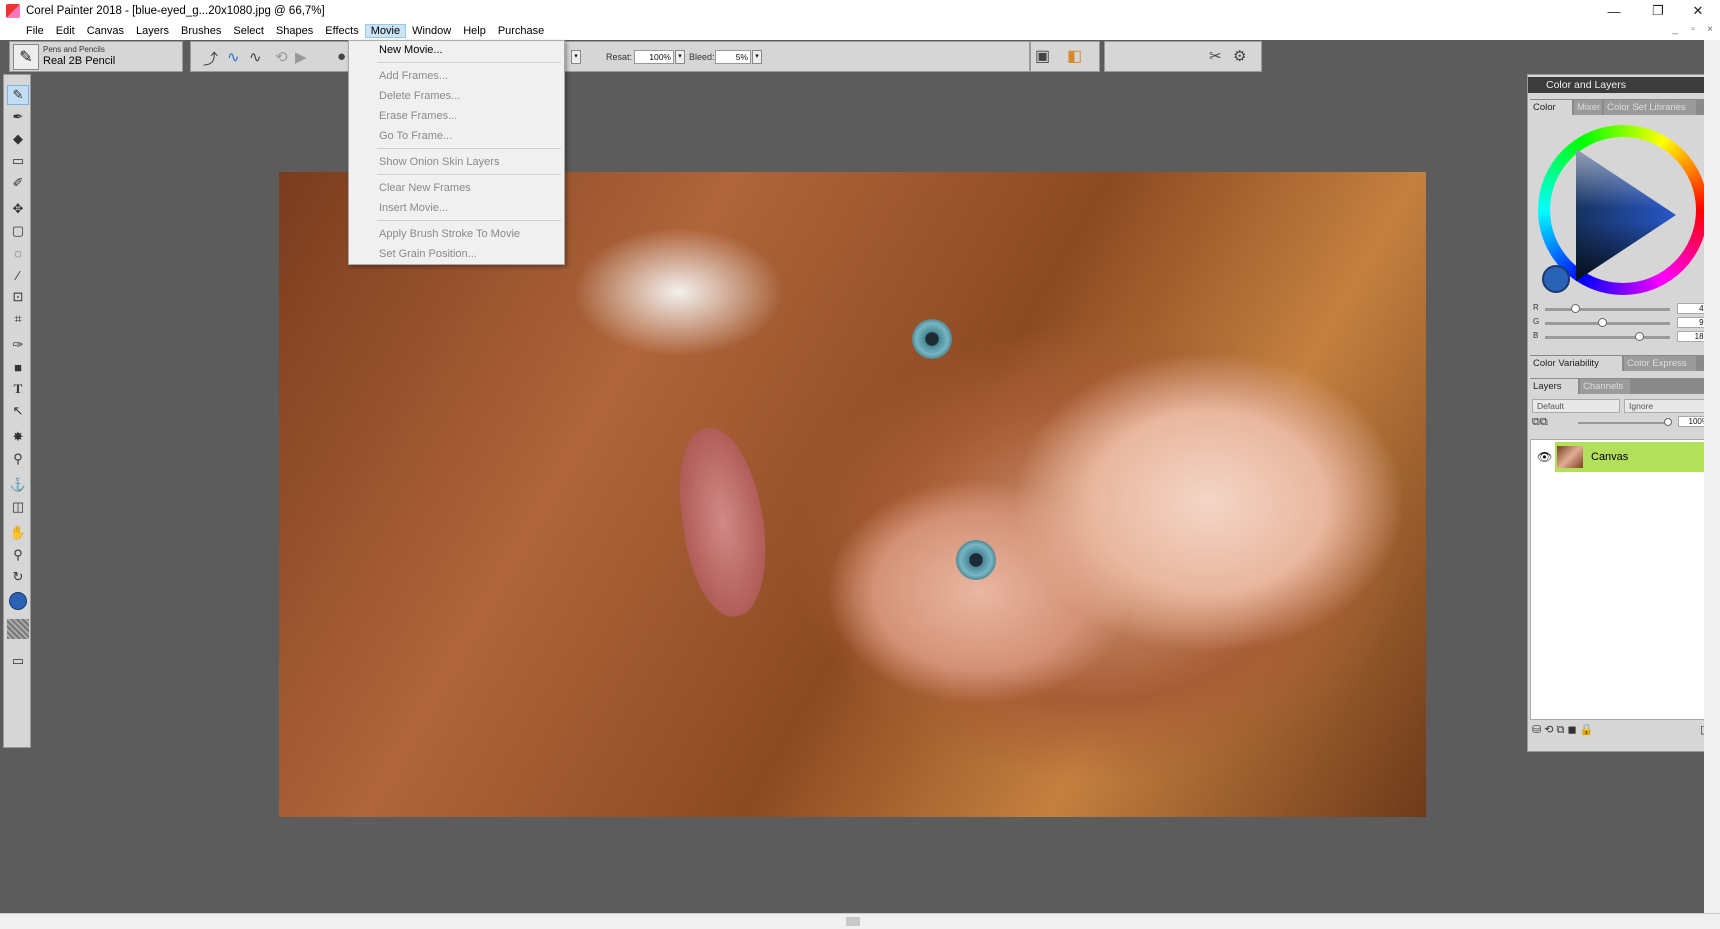 This screenshot has width=1720, height=929. Describe the element at coordinates (425, 188) in the screenshot. I see `menu-clear-new-frames: Clear New Frames` at that location.